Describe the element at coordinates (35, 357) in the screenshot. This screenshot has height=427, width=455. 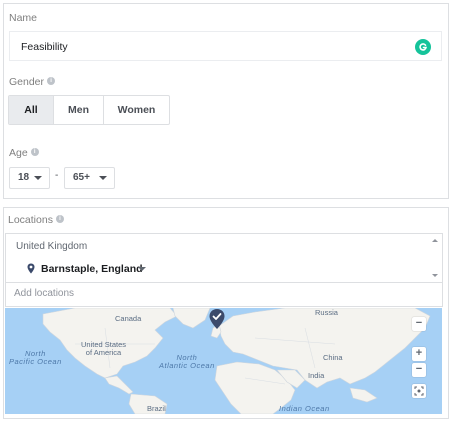
I see `map-label-north-pacific: North Pacific Ocean` at that location.